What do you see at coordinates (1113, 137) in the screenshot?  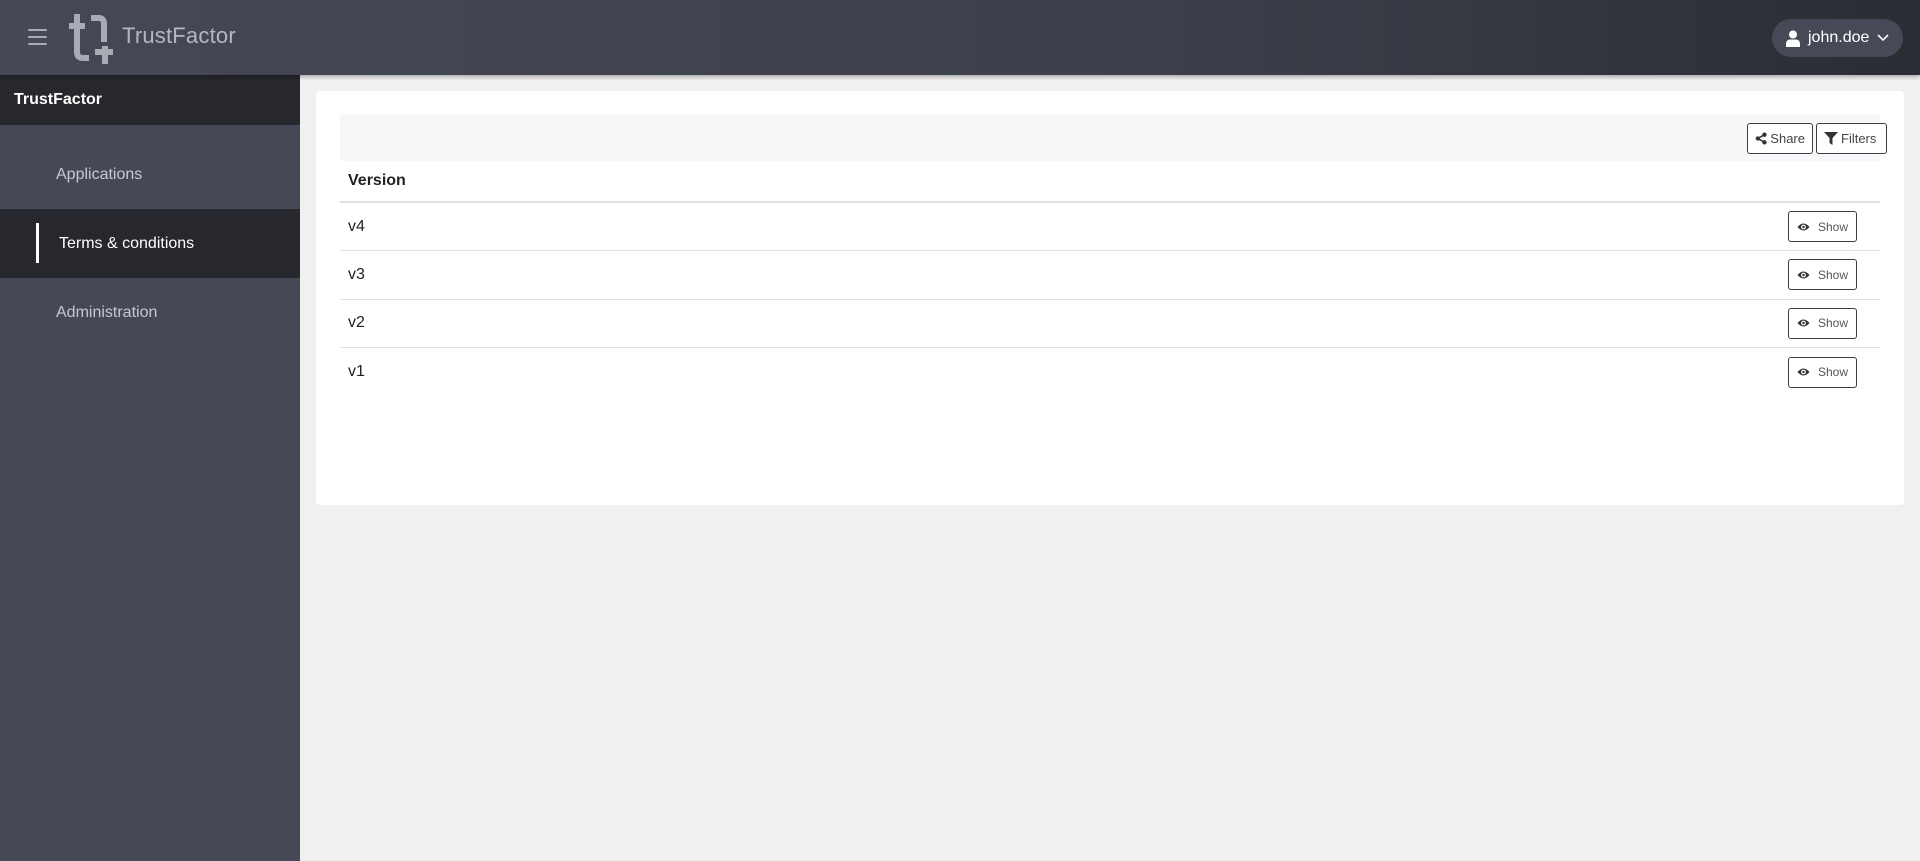 I see `list-toolbar: Share Filters` at bounding box center [1113, 137].